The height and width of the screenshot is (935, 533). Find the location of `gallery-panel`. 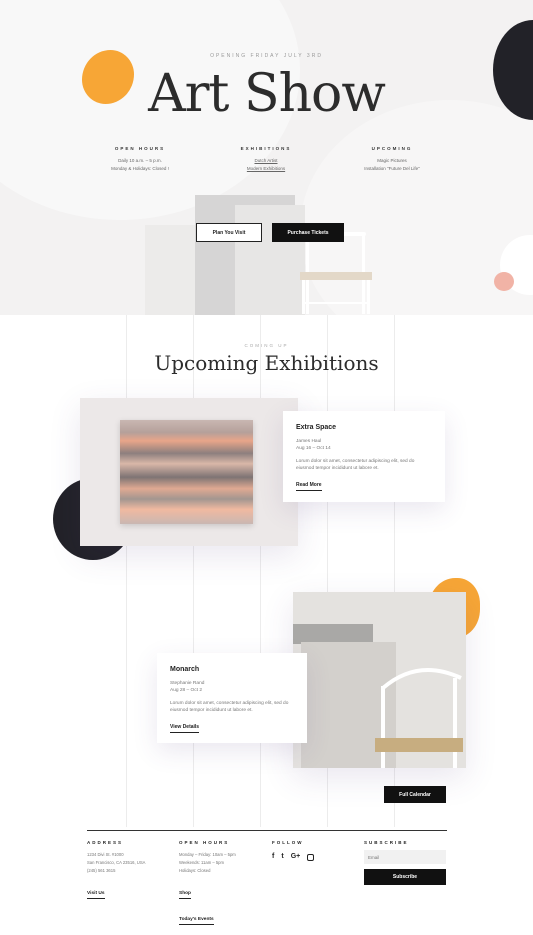

gallery-panel is located at coordinates (270, 260).